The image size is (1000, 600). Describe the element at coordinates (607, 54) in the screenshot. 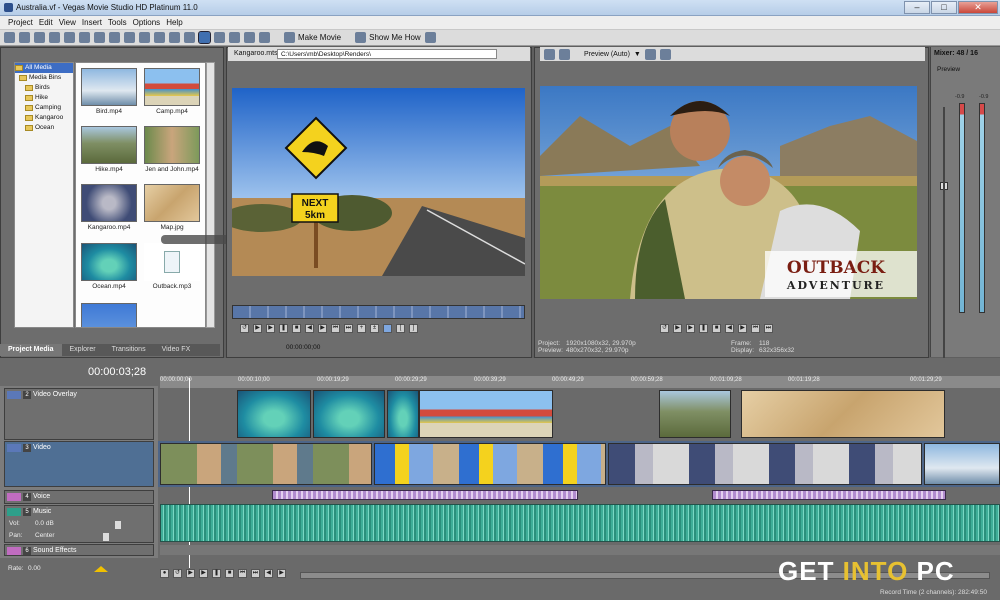

I see `preview-quality-dropdown: Preview (Auto)` at that location.